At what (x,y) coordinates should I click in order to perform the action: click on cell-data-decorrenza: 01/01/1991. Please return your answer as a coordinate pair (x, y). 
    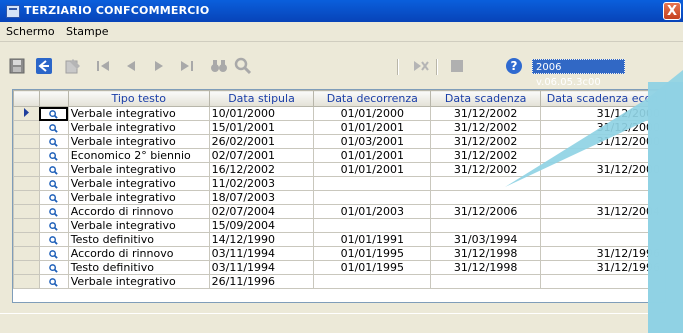
    Looking at the image, I should click on (372, 239).